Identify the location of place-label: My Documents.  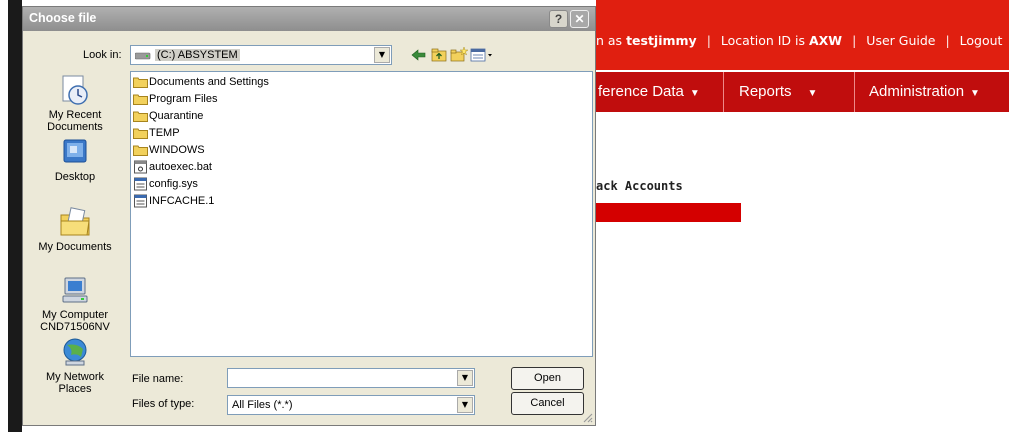
(75, 247).